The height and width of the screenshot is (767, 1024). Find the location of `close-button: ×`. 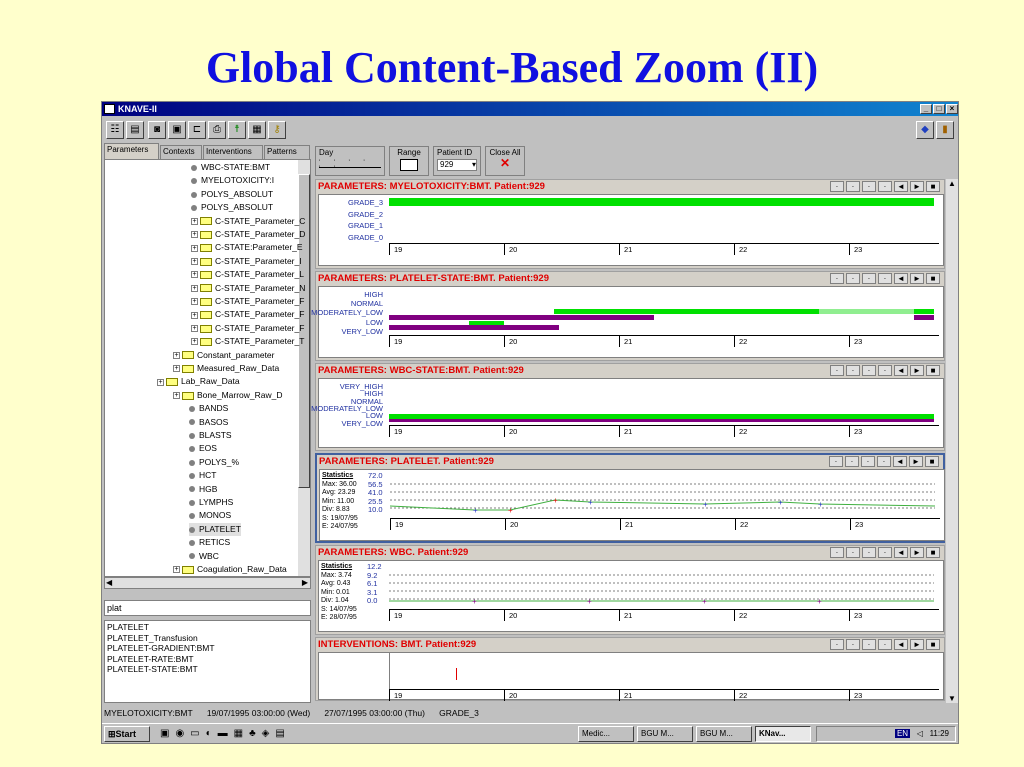

close-button: × is located at coordinates (952, 109).